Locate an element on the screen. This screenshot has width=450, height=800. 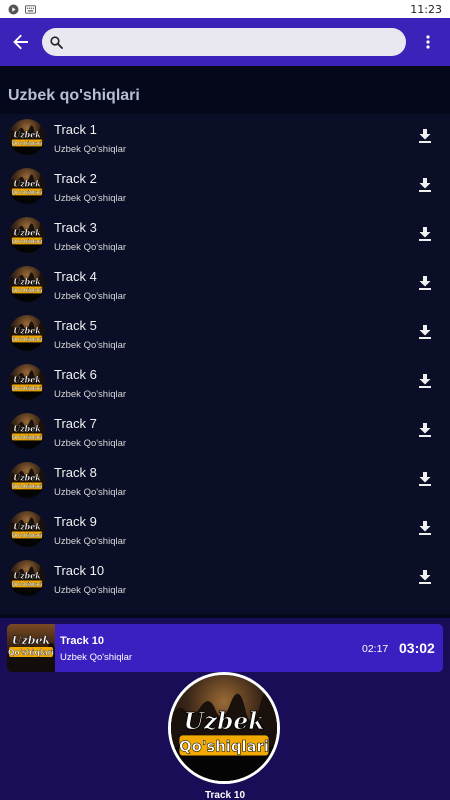
mini-player-artwork: Uzbek Qo'shiqlari is located at coordinates (31, 648).